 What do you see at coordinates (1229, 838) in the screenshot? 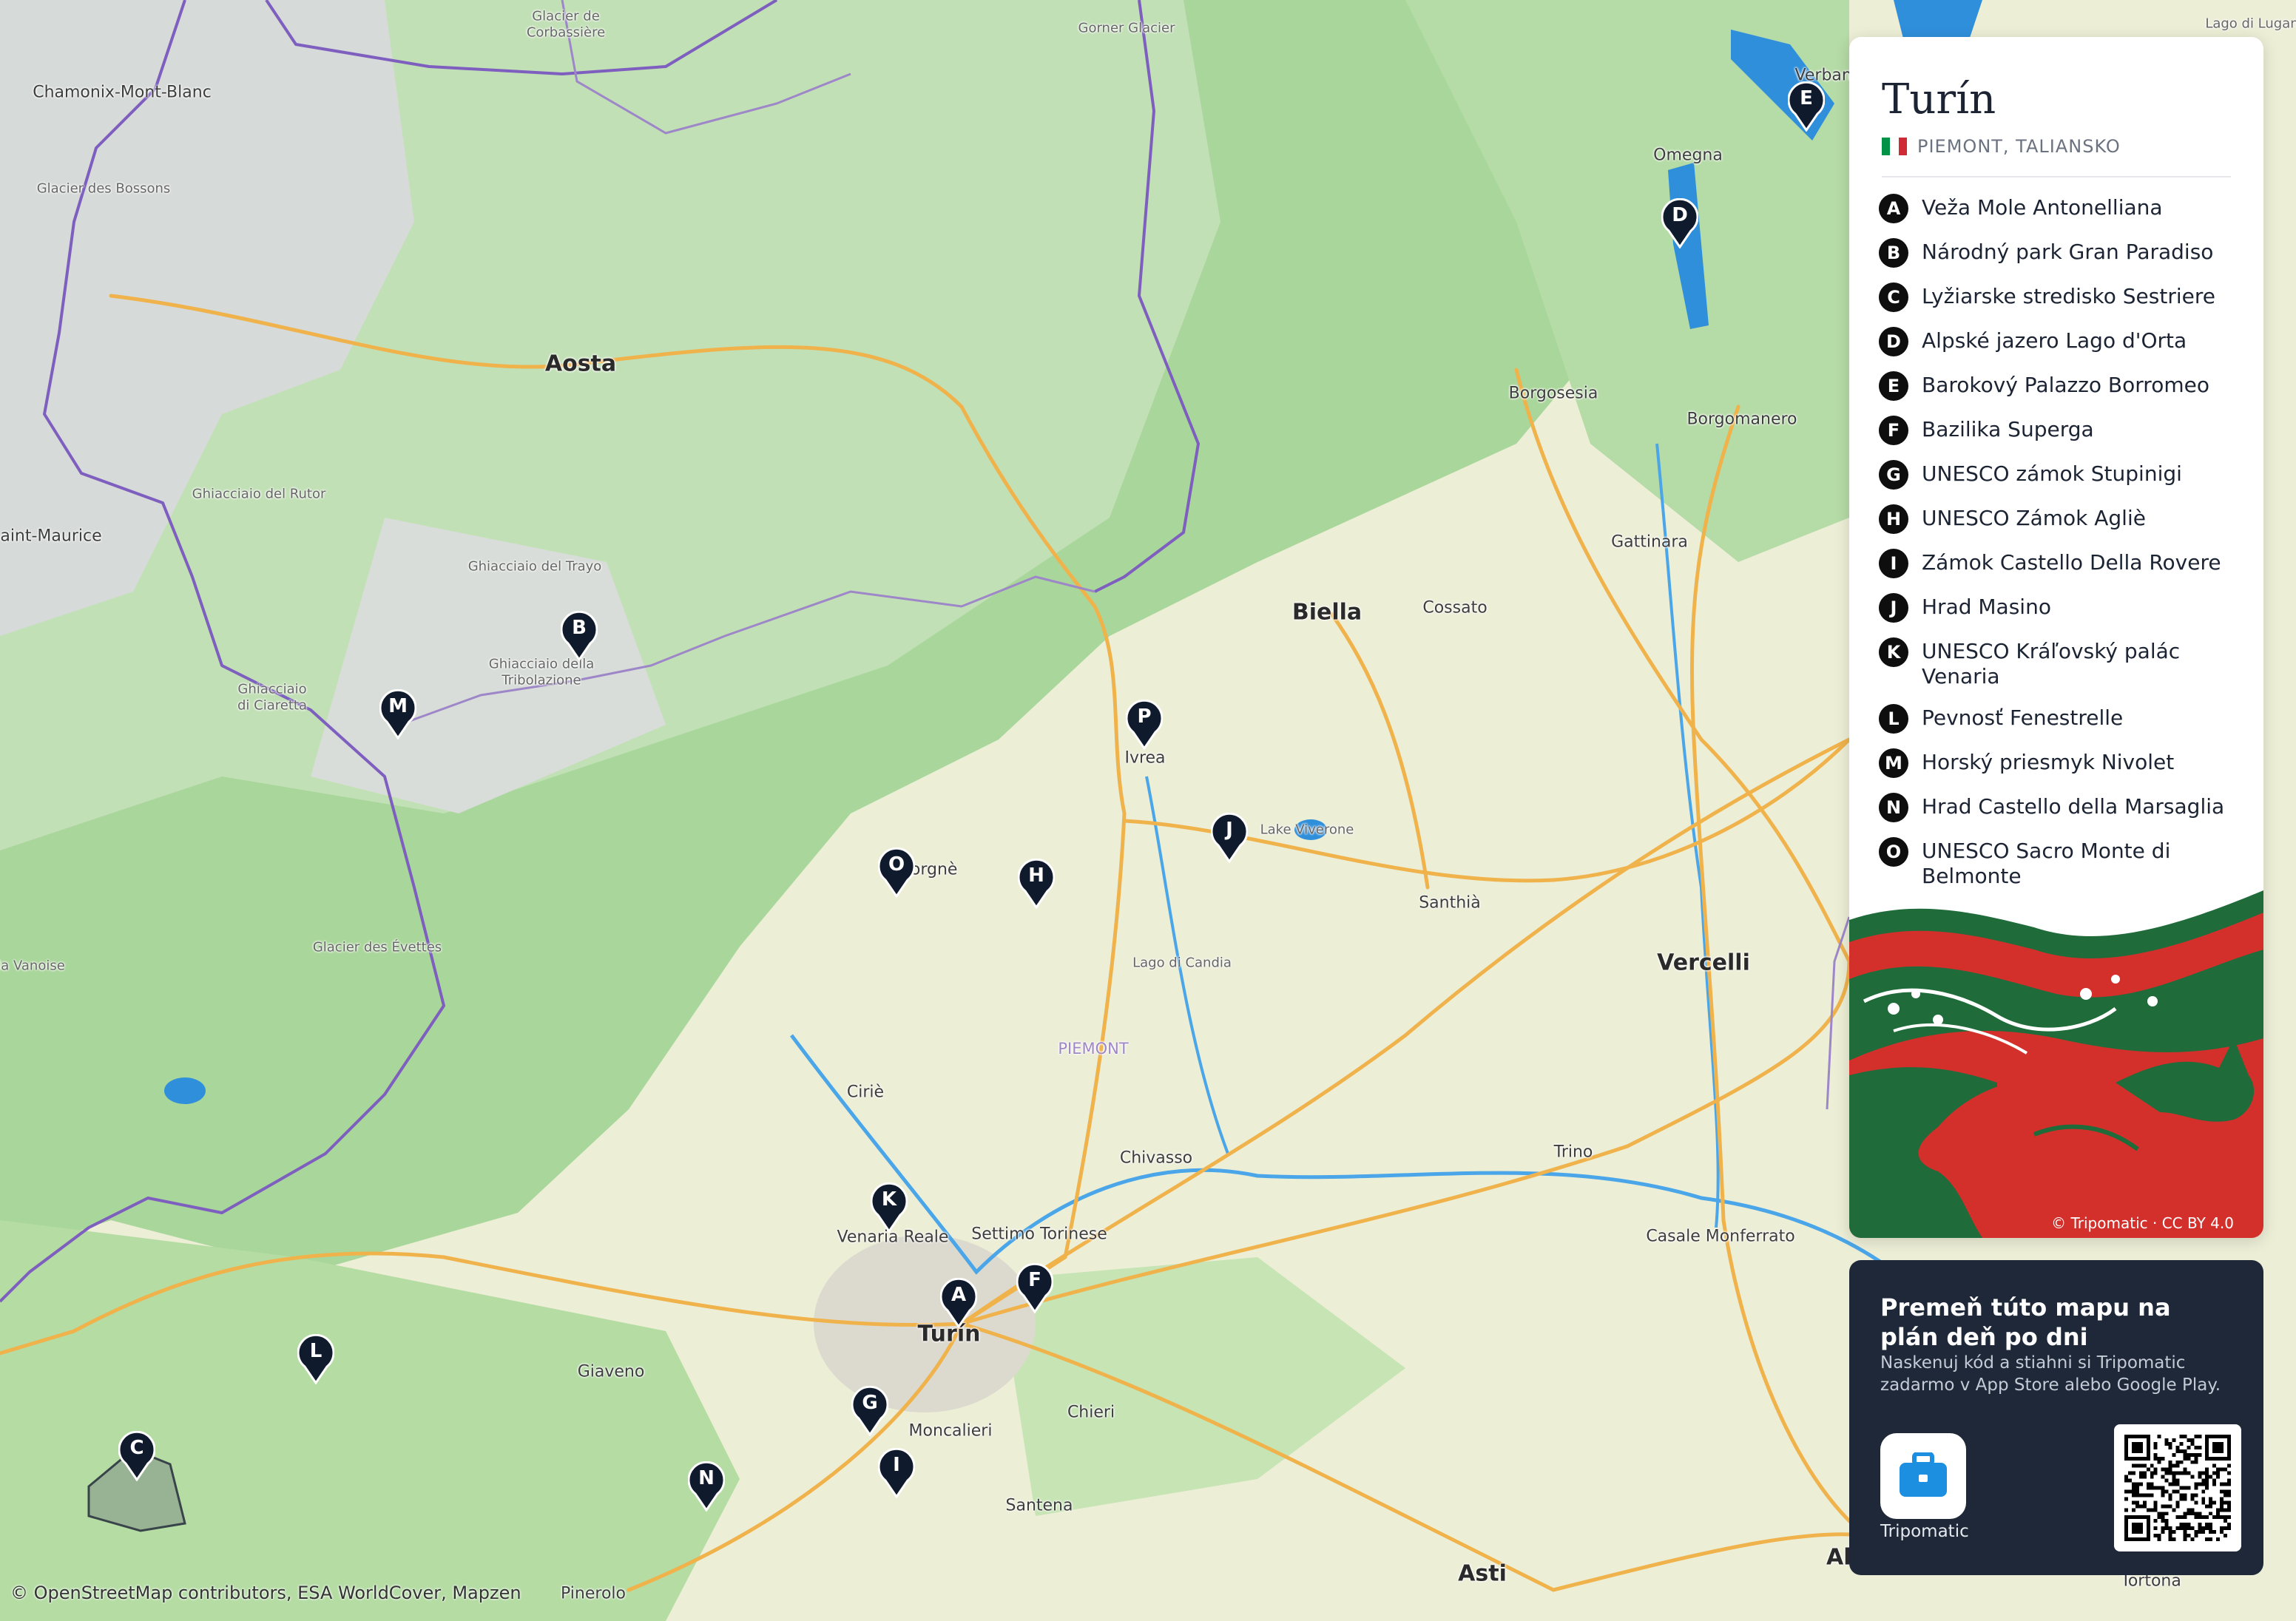
I see `map-pin-j: J` at bounding box center [1229, 838].